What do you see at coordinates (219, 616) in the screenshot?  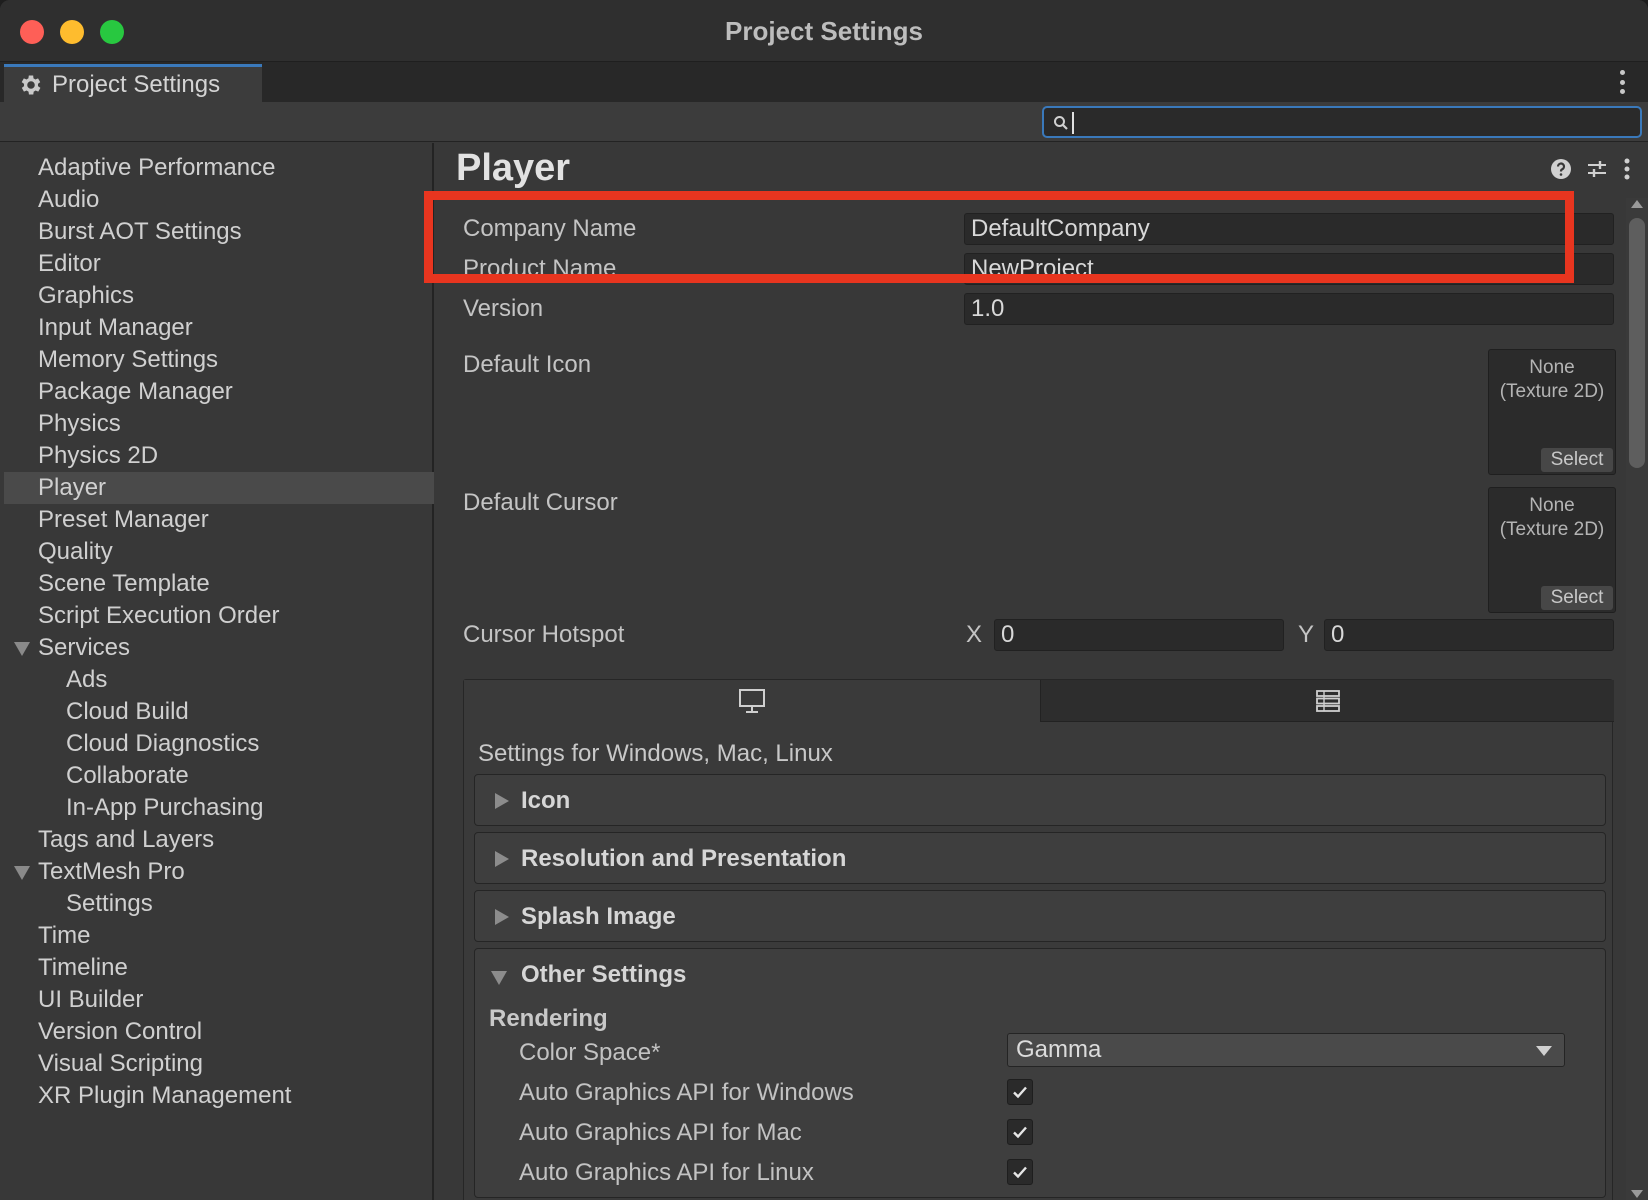 I see `sidebar-item-script-execution-order: Script Execution Order` at bounding box center [219, 616].